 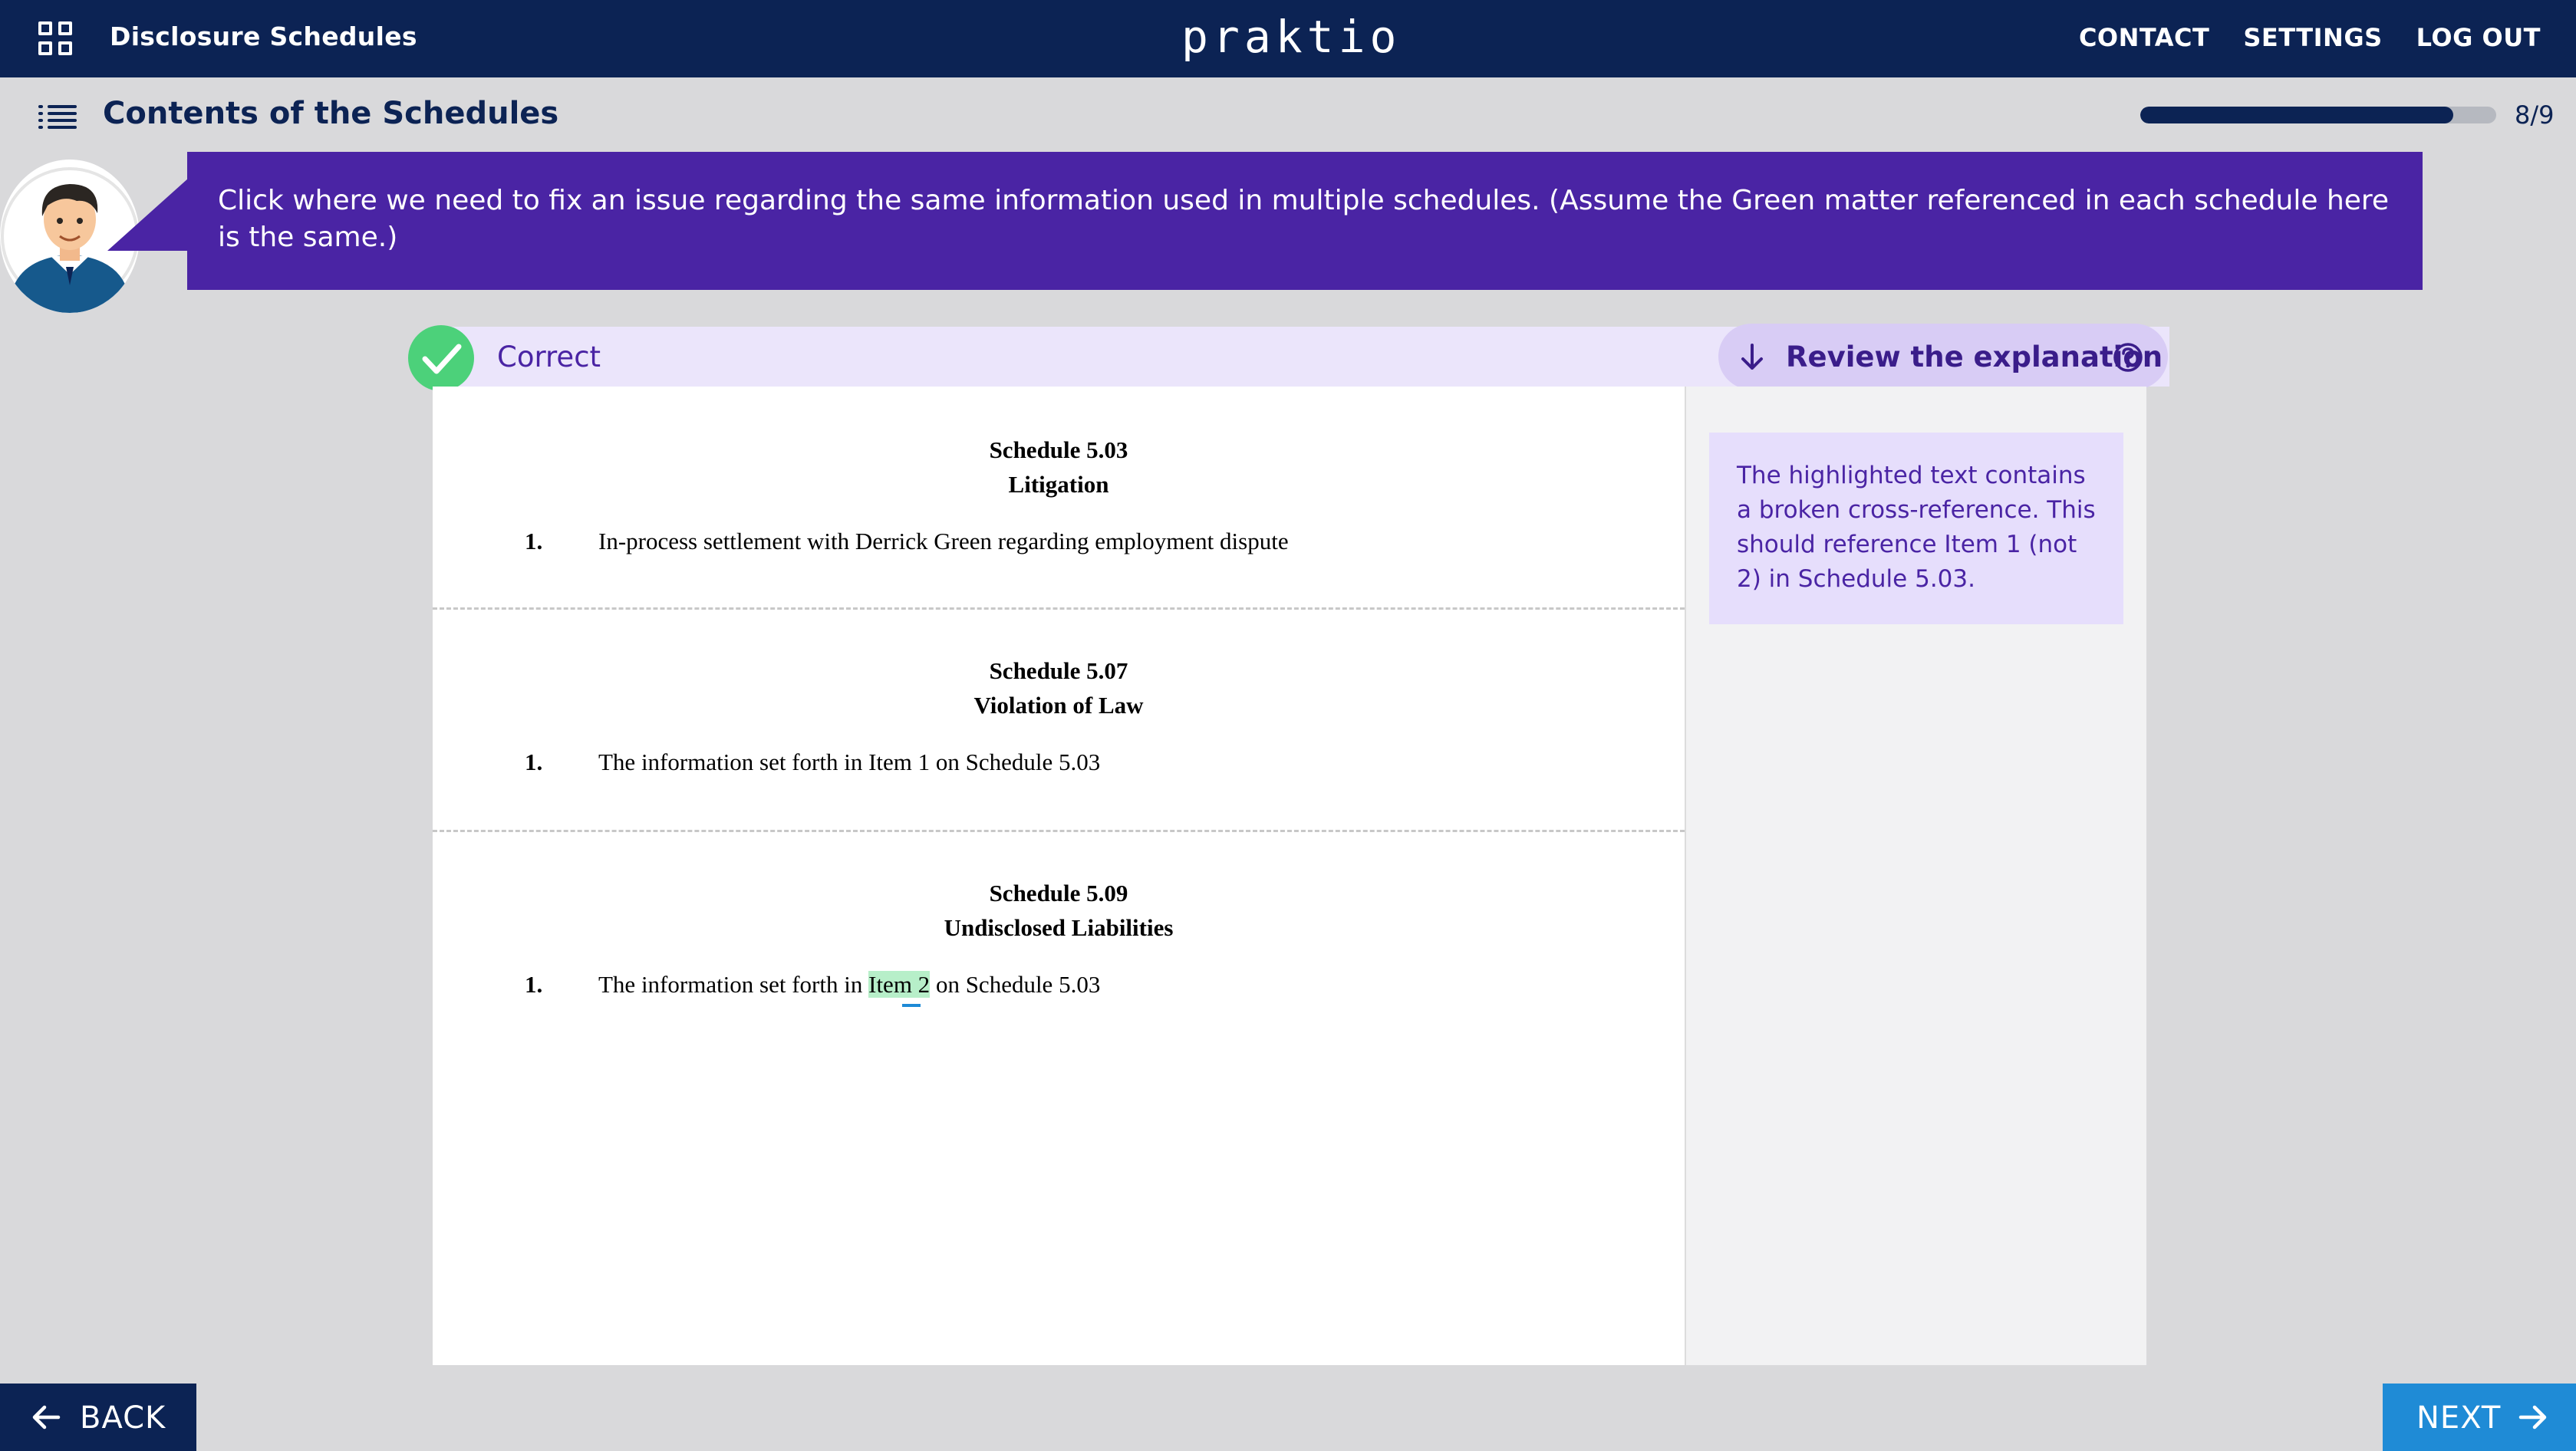 I want to click on result-status: Correct, so click(x=549, y=357).